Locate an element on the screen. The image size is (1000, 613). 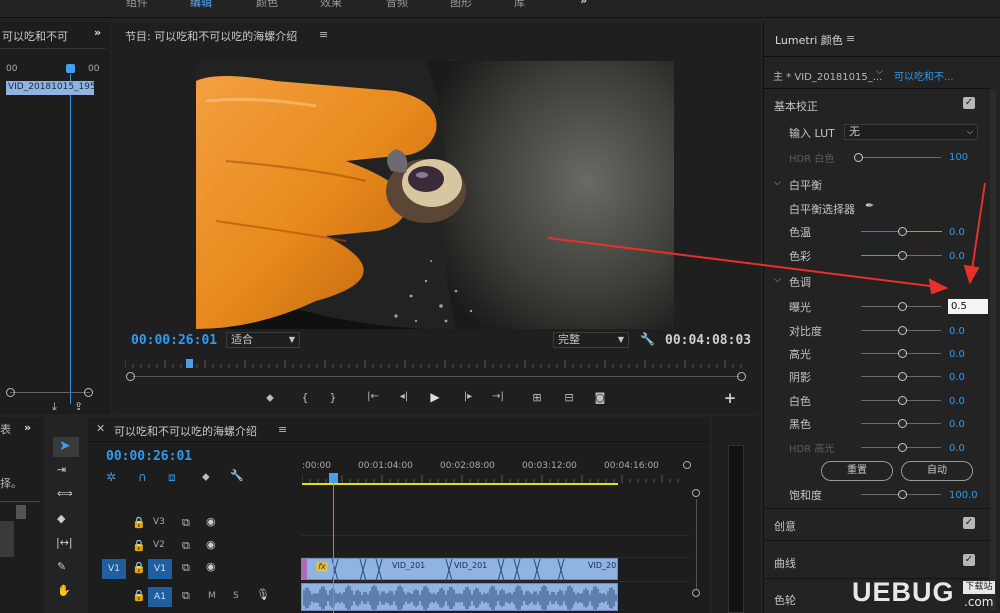
ruler-zoom-handle is located at coordinates (687, 465).